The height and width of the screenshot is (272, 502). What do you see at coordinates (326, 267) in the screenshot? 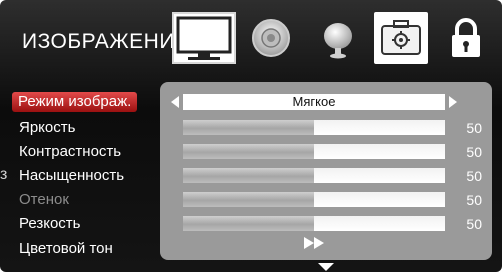
I see `scroll-down-arrow-icon` at bounding box center [326, 267].